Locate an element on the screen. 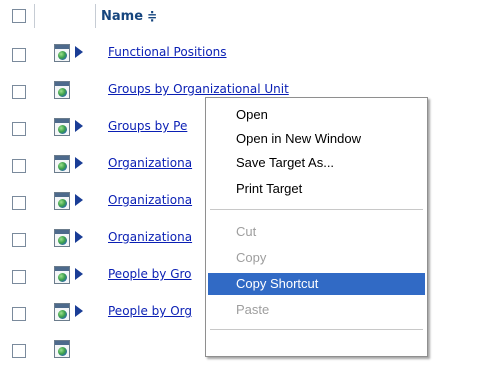 Image resolution: width=479 pixels, height=367 pixels. menu-item-open-new-window: Open in New Window is located at coordinates (316, 139).